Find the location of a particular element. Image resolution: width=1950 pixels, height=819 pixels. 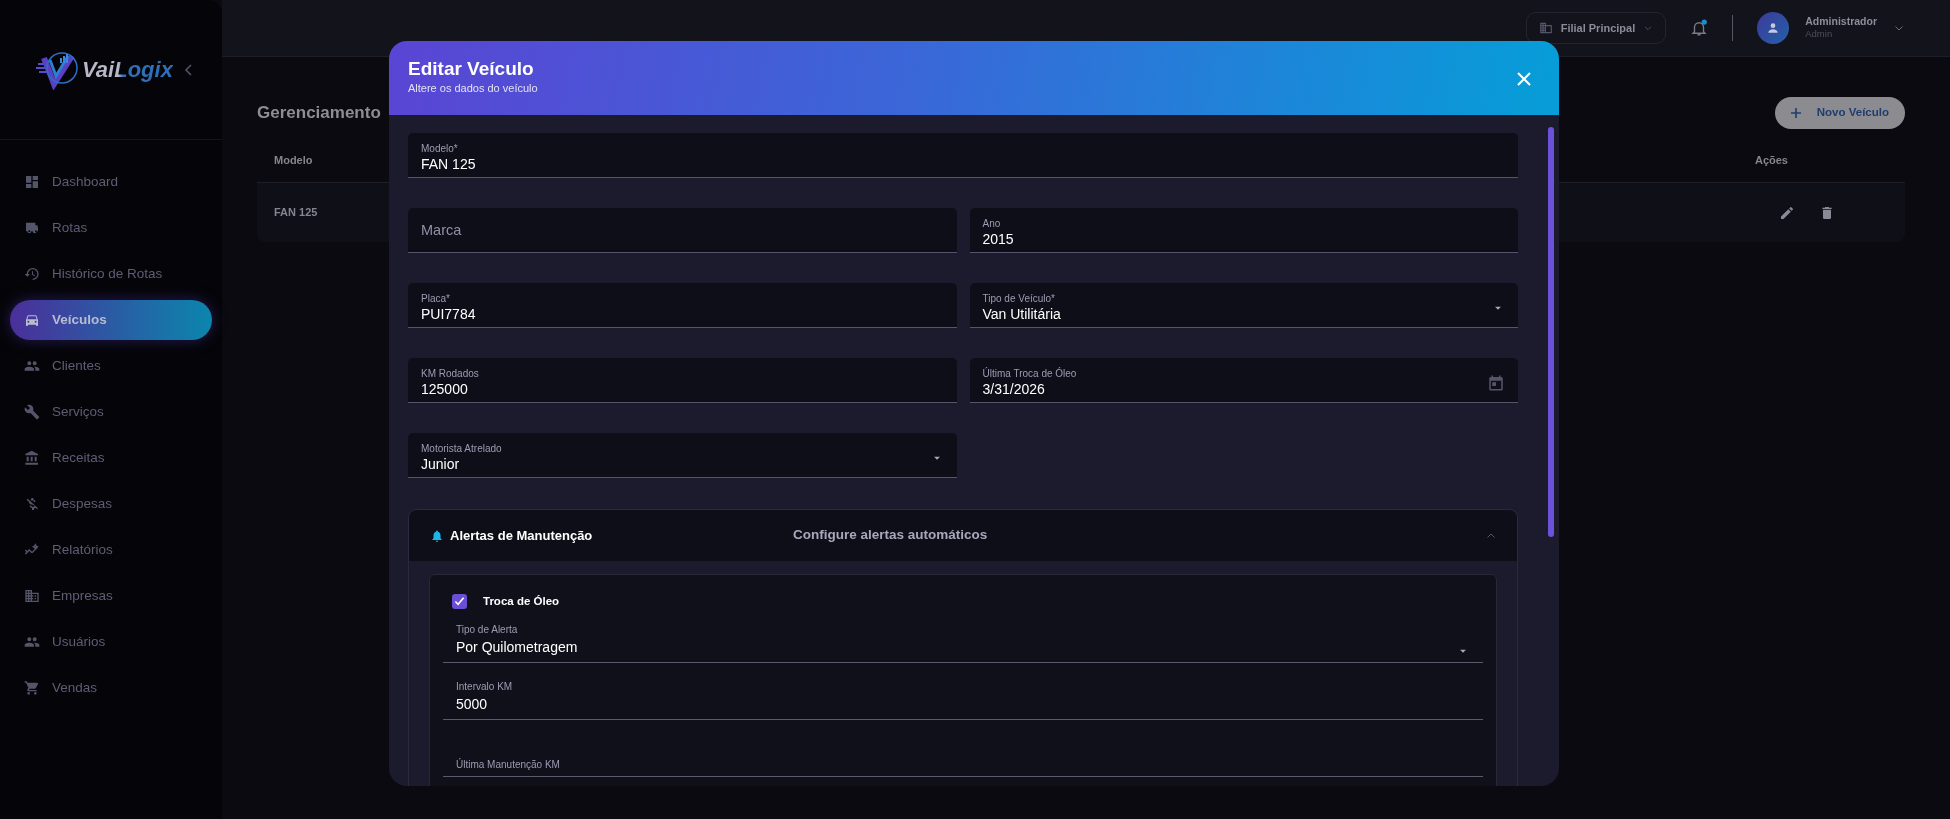

sidebar-item: Serviços is located at coordinates (111, 412).